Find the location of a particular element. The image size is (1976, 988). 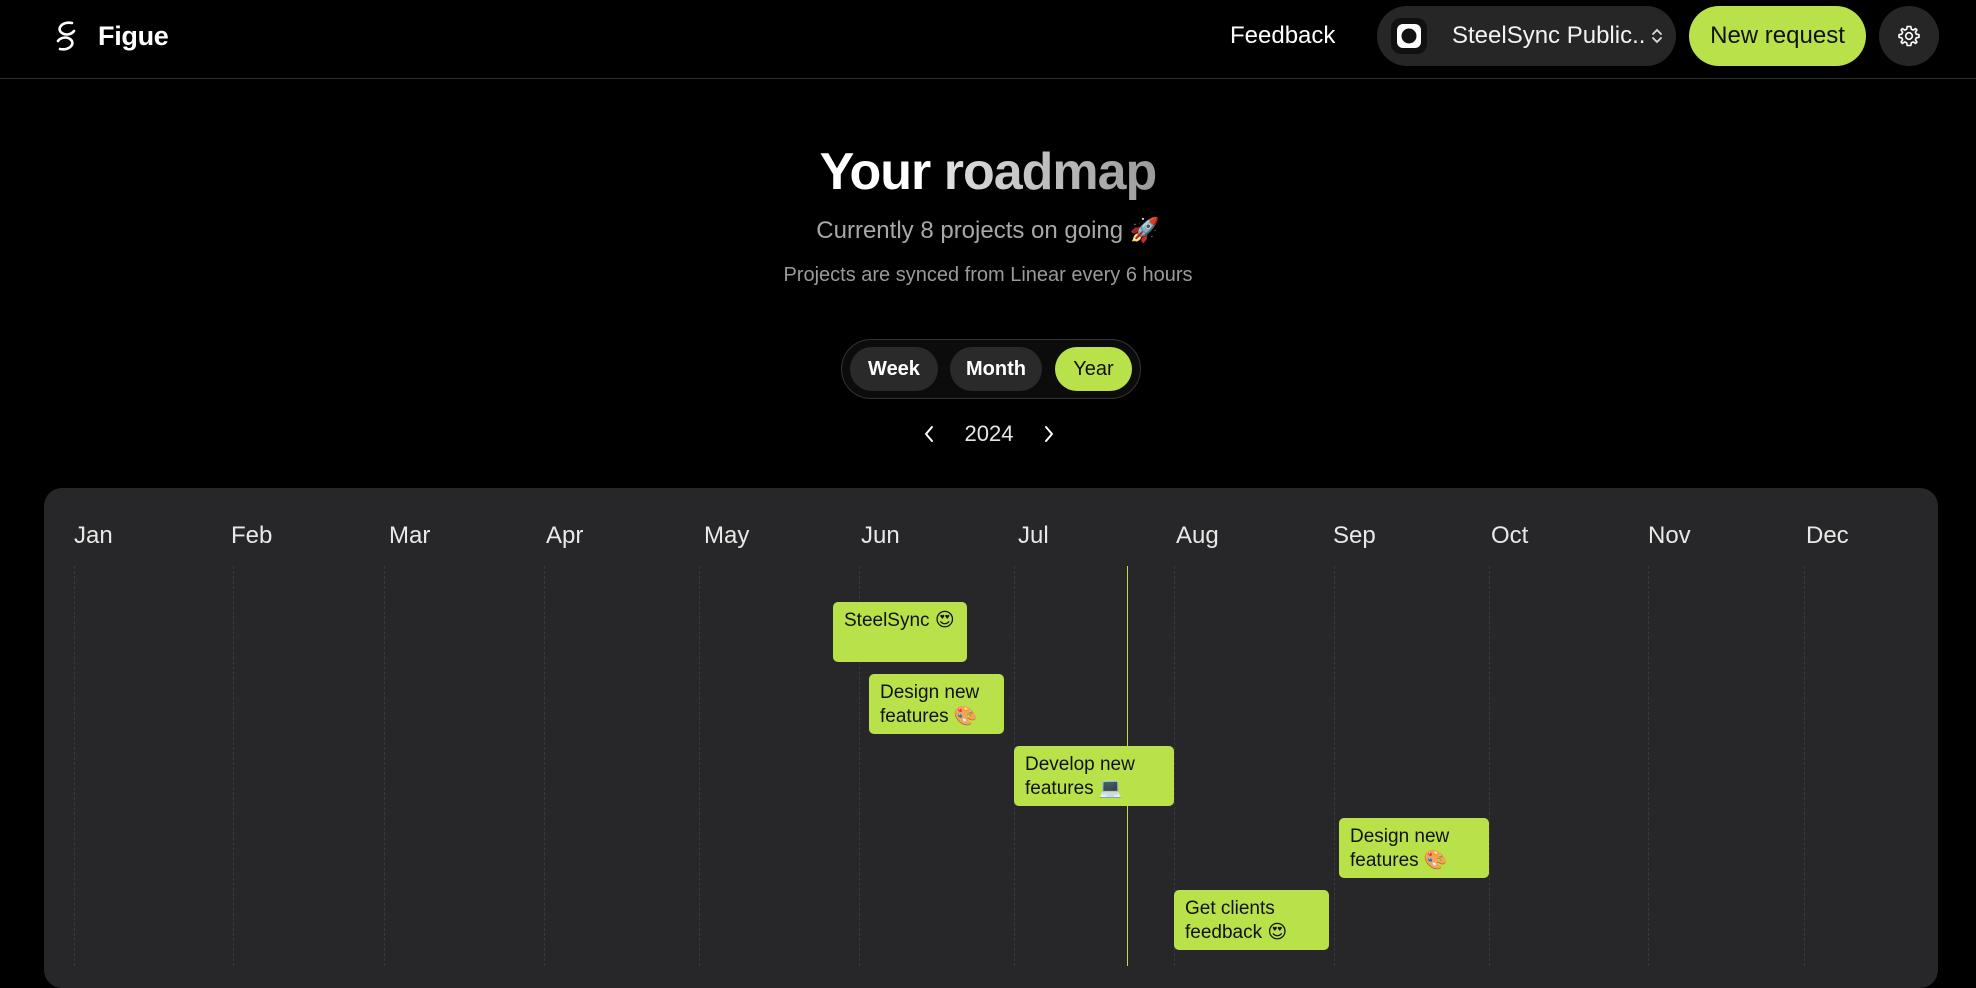

feedback-link: Feedback is located at coordinates (1282, 36).